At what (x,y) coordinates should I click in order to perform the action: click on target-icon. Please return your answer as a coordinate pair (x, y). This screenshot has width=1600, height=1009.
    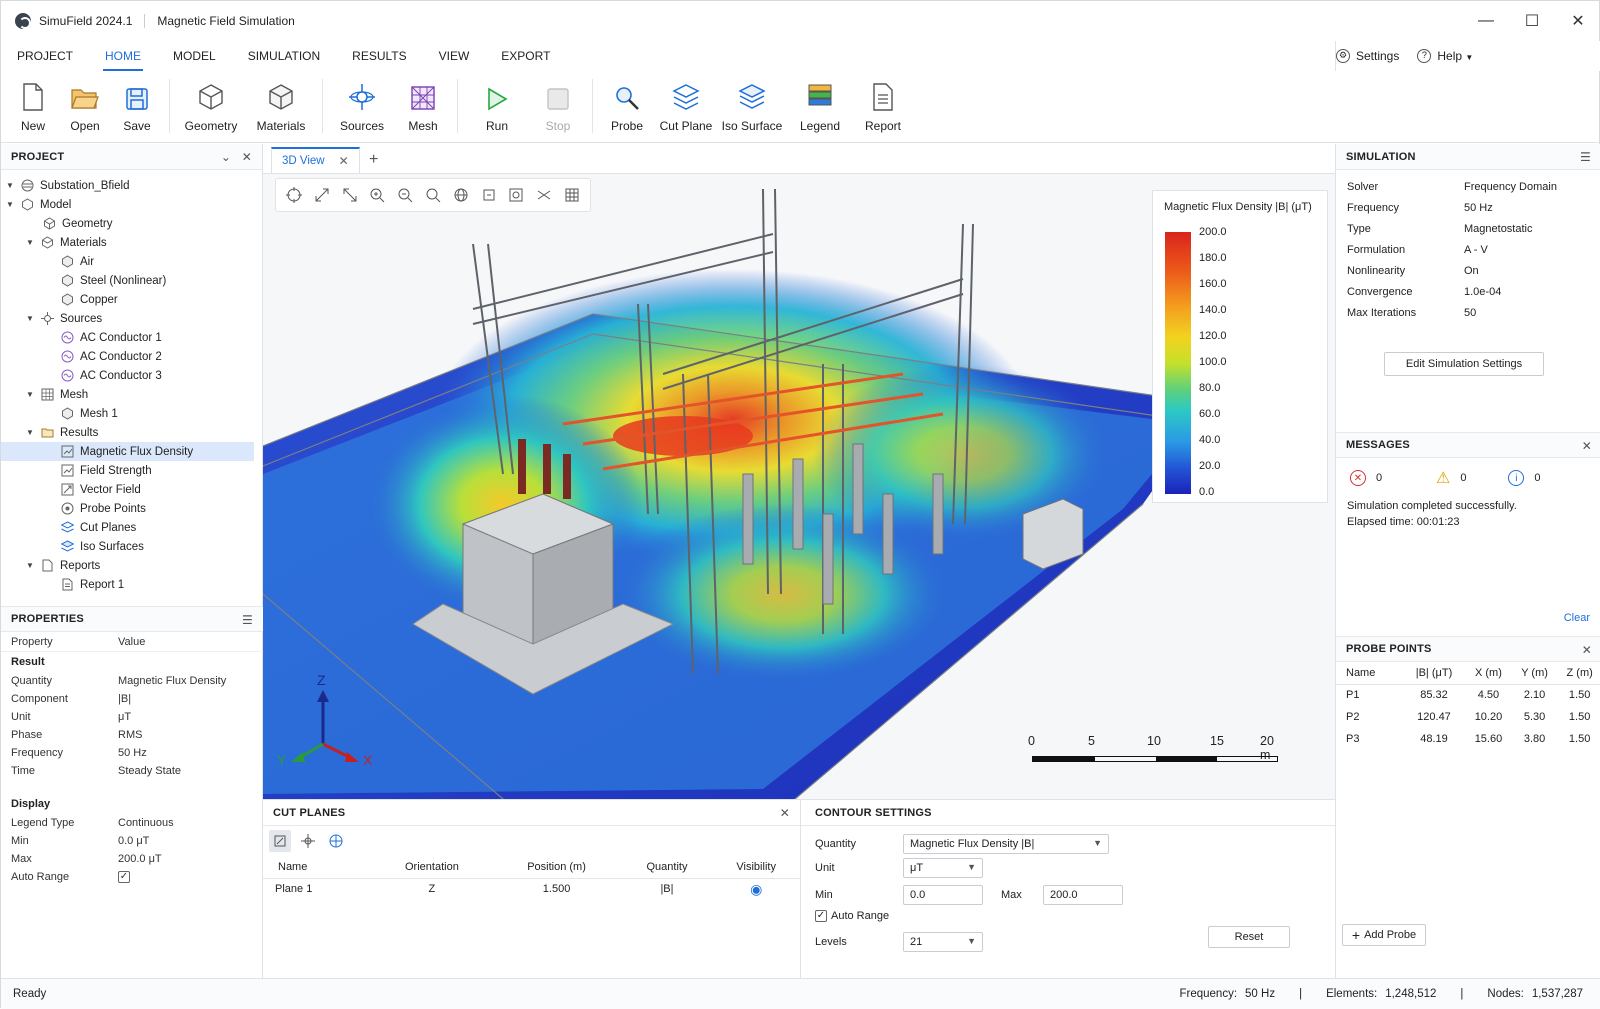
    Looking at the image, I should click on (294, 195).